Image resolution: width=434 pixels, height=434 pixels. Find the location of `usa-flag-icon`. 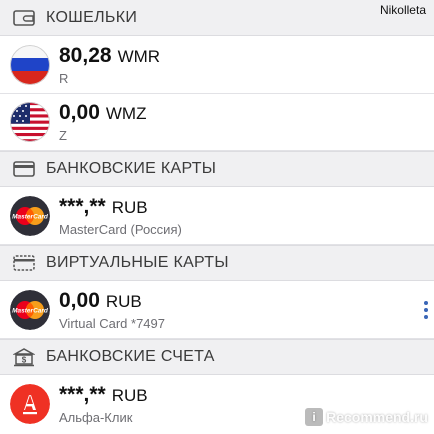

usa-flag-icon is located at coordinates (30, 122).